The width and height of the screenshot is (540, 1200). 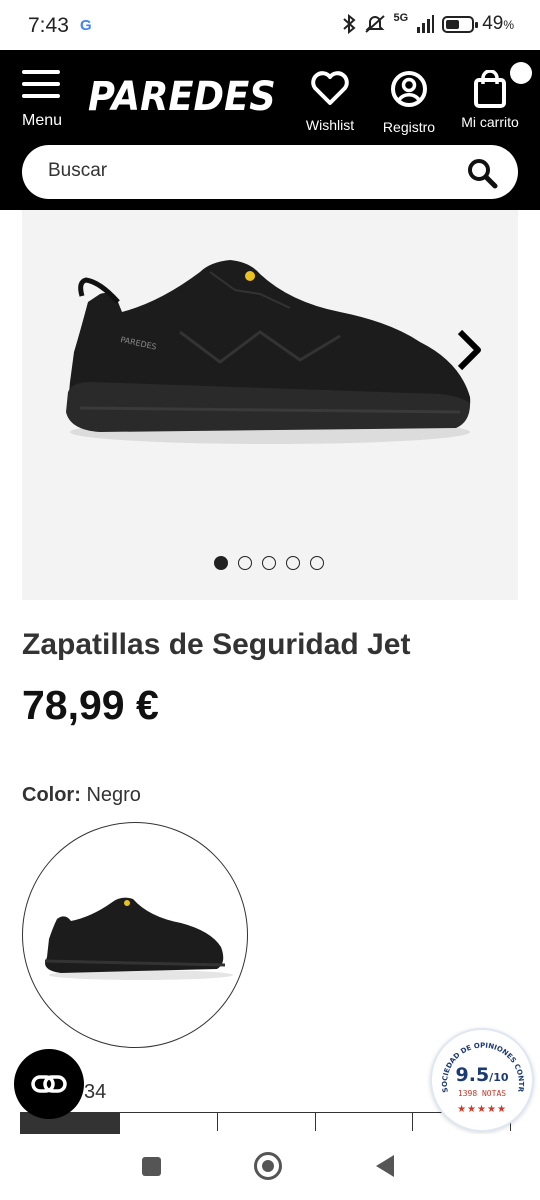 I want to click on wishlist-label: Wishlist, so click(x=330, y=125).